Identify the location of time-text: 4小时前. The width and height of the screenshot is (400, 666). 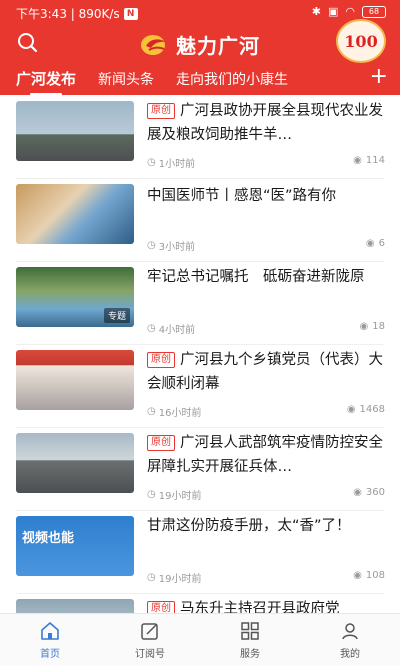
(177, 330).